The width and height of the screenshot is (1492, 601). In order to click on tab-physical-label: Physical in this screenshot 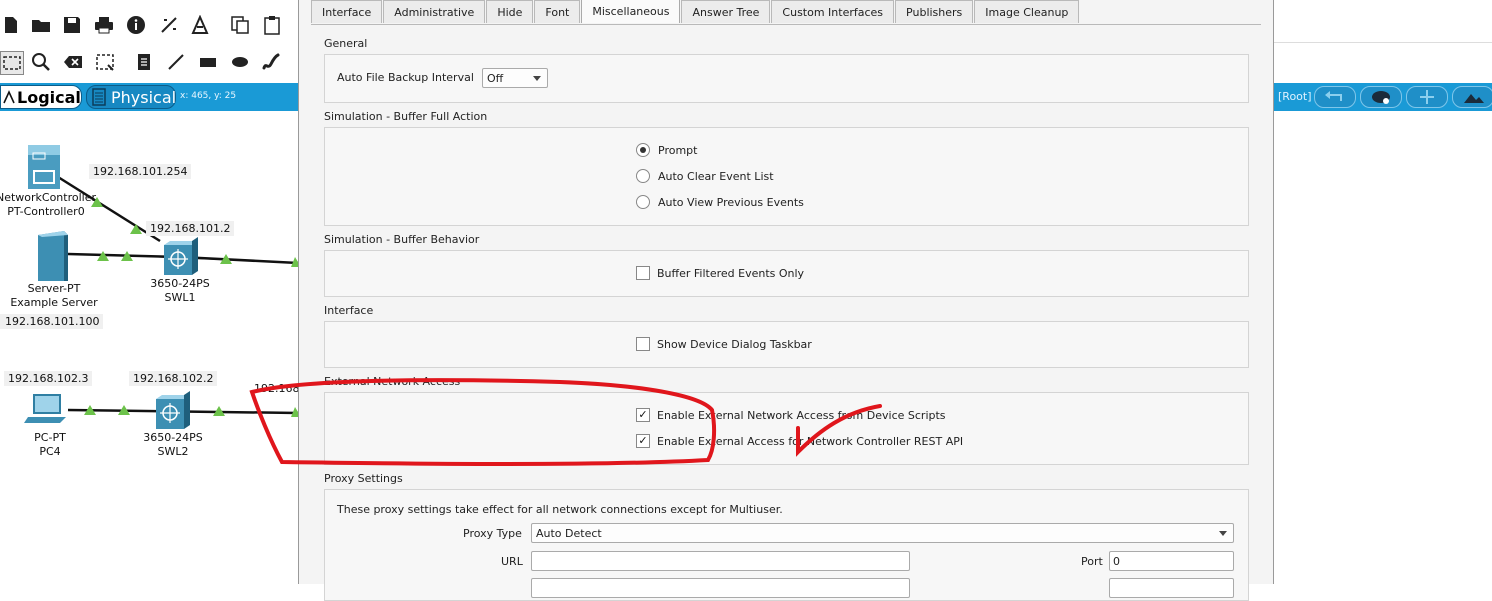, I will do `click(144, 97)`.